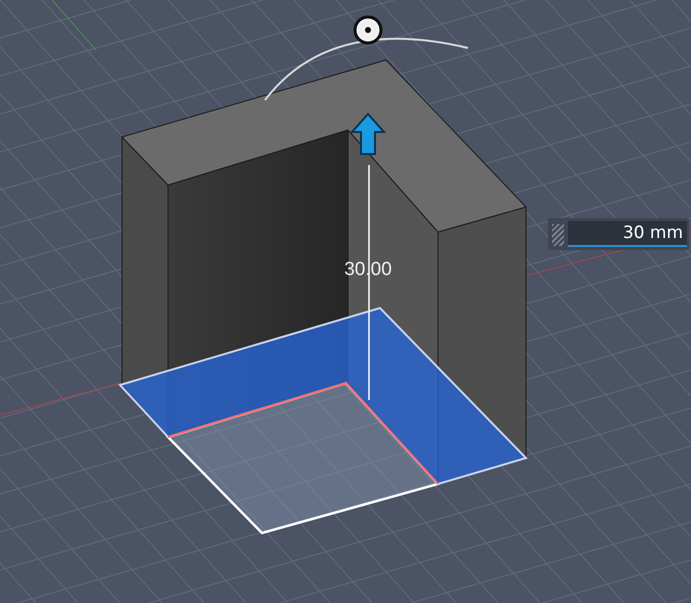 This screenshot has width=691, height=603. I want to click on axis-line, so click(74, 25).